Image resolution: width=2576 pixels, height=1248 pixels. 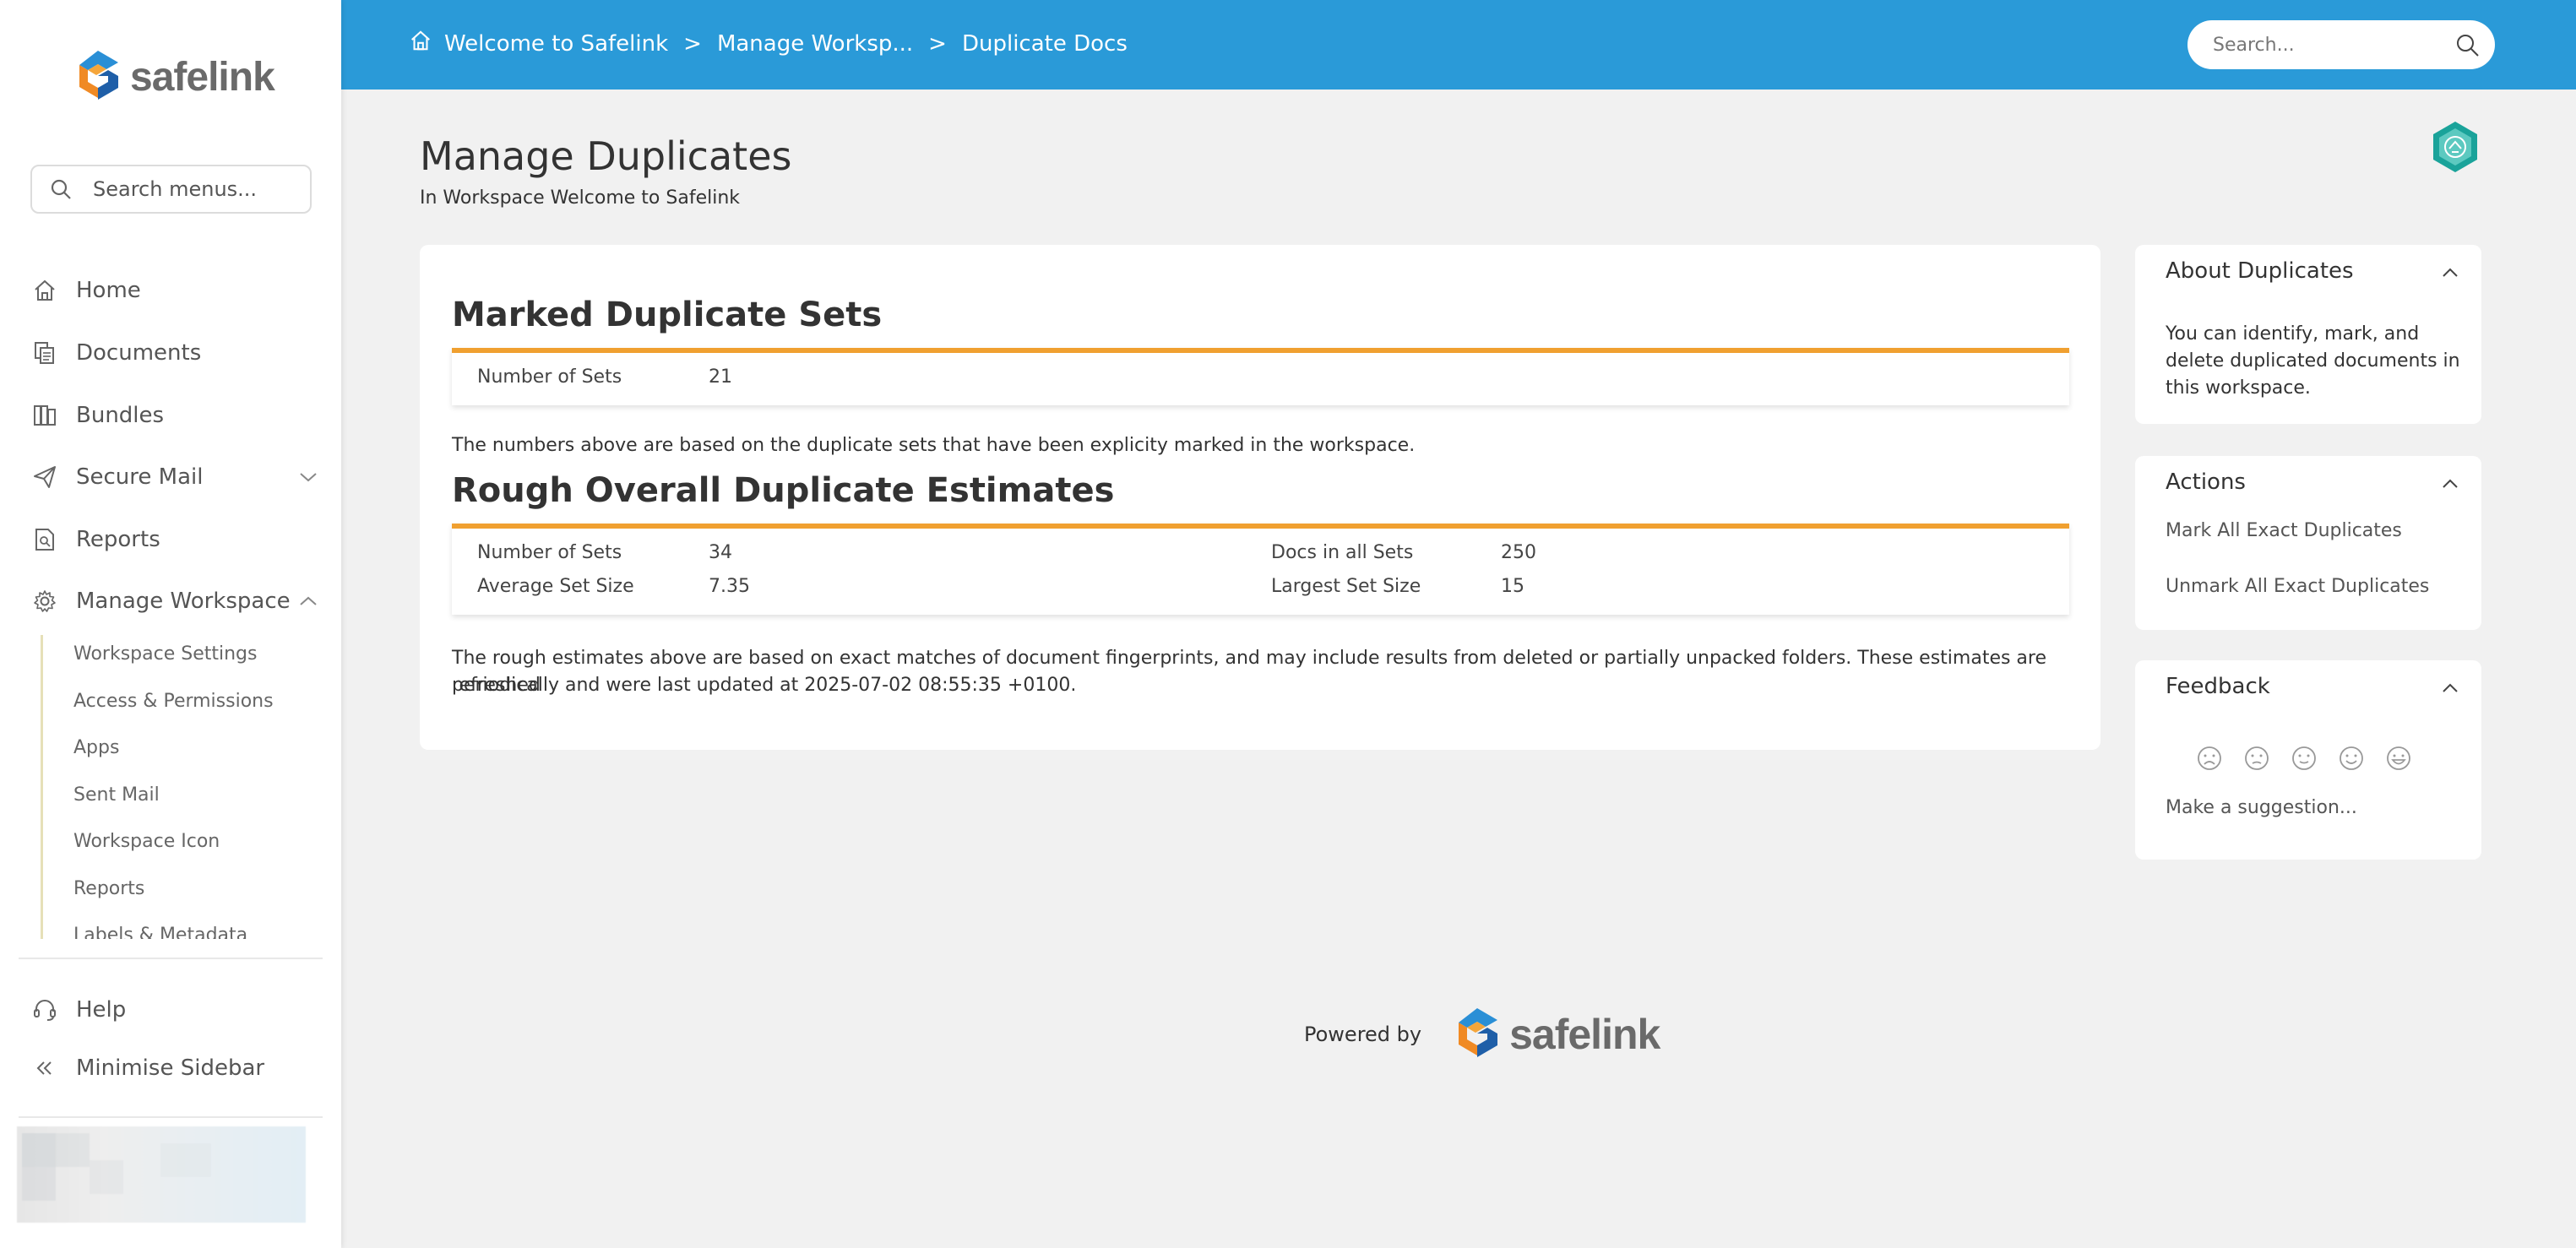 I want to click on mark-all-exact-duplicates-link: Mark All Exact Duplicates, so click(x=2284, y=530).